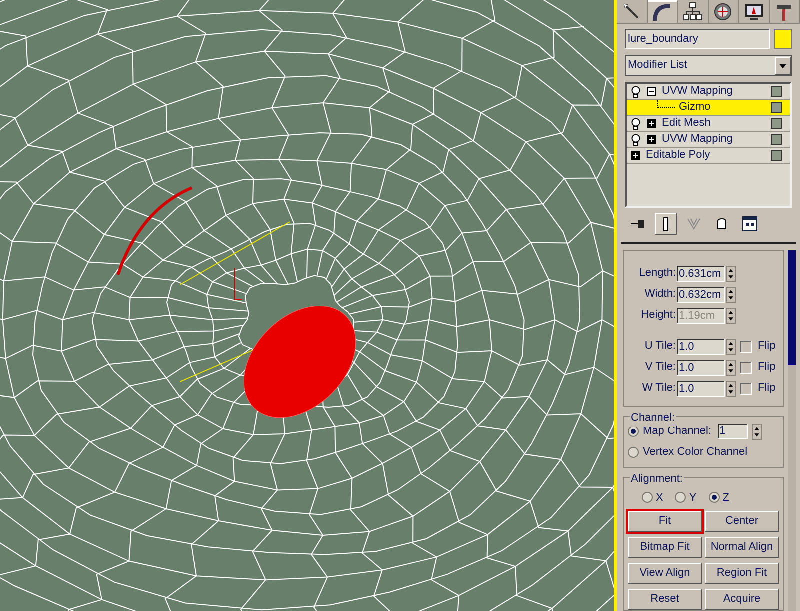  I want to click on curve-icon, so click(662, 12).